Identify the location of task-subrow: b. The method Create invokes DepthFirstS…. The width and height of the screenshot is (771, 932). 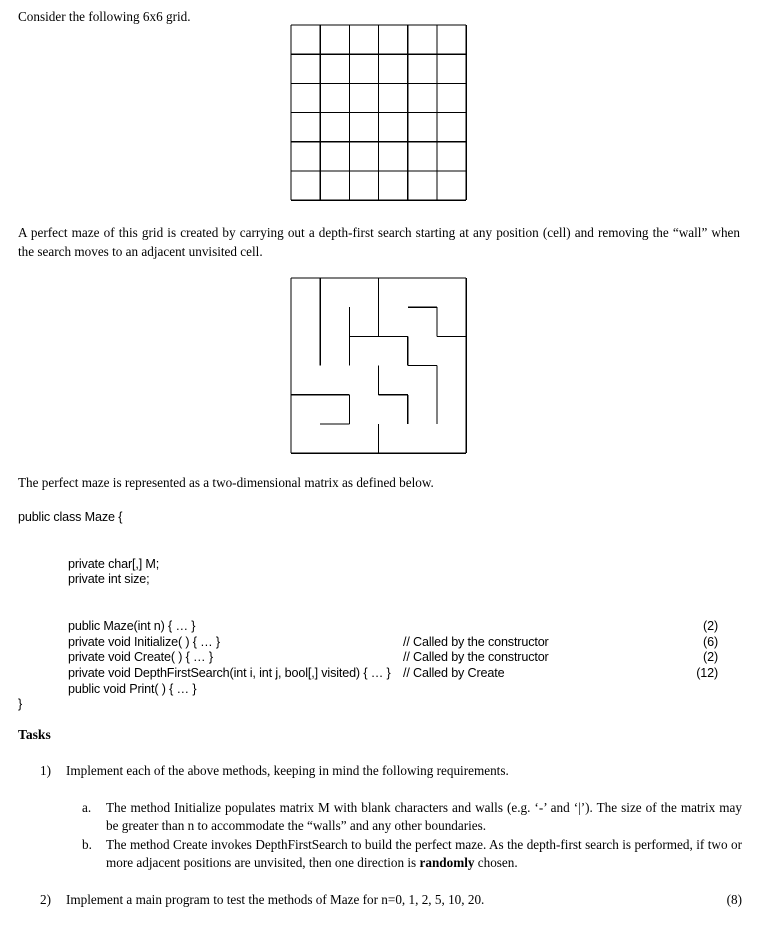
(412, 854).